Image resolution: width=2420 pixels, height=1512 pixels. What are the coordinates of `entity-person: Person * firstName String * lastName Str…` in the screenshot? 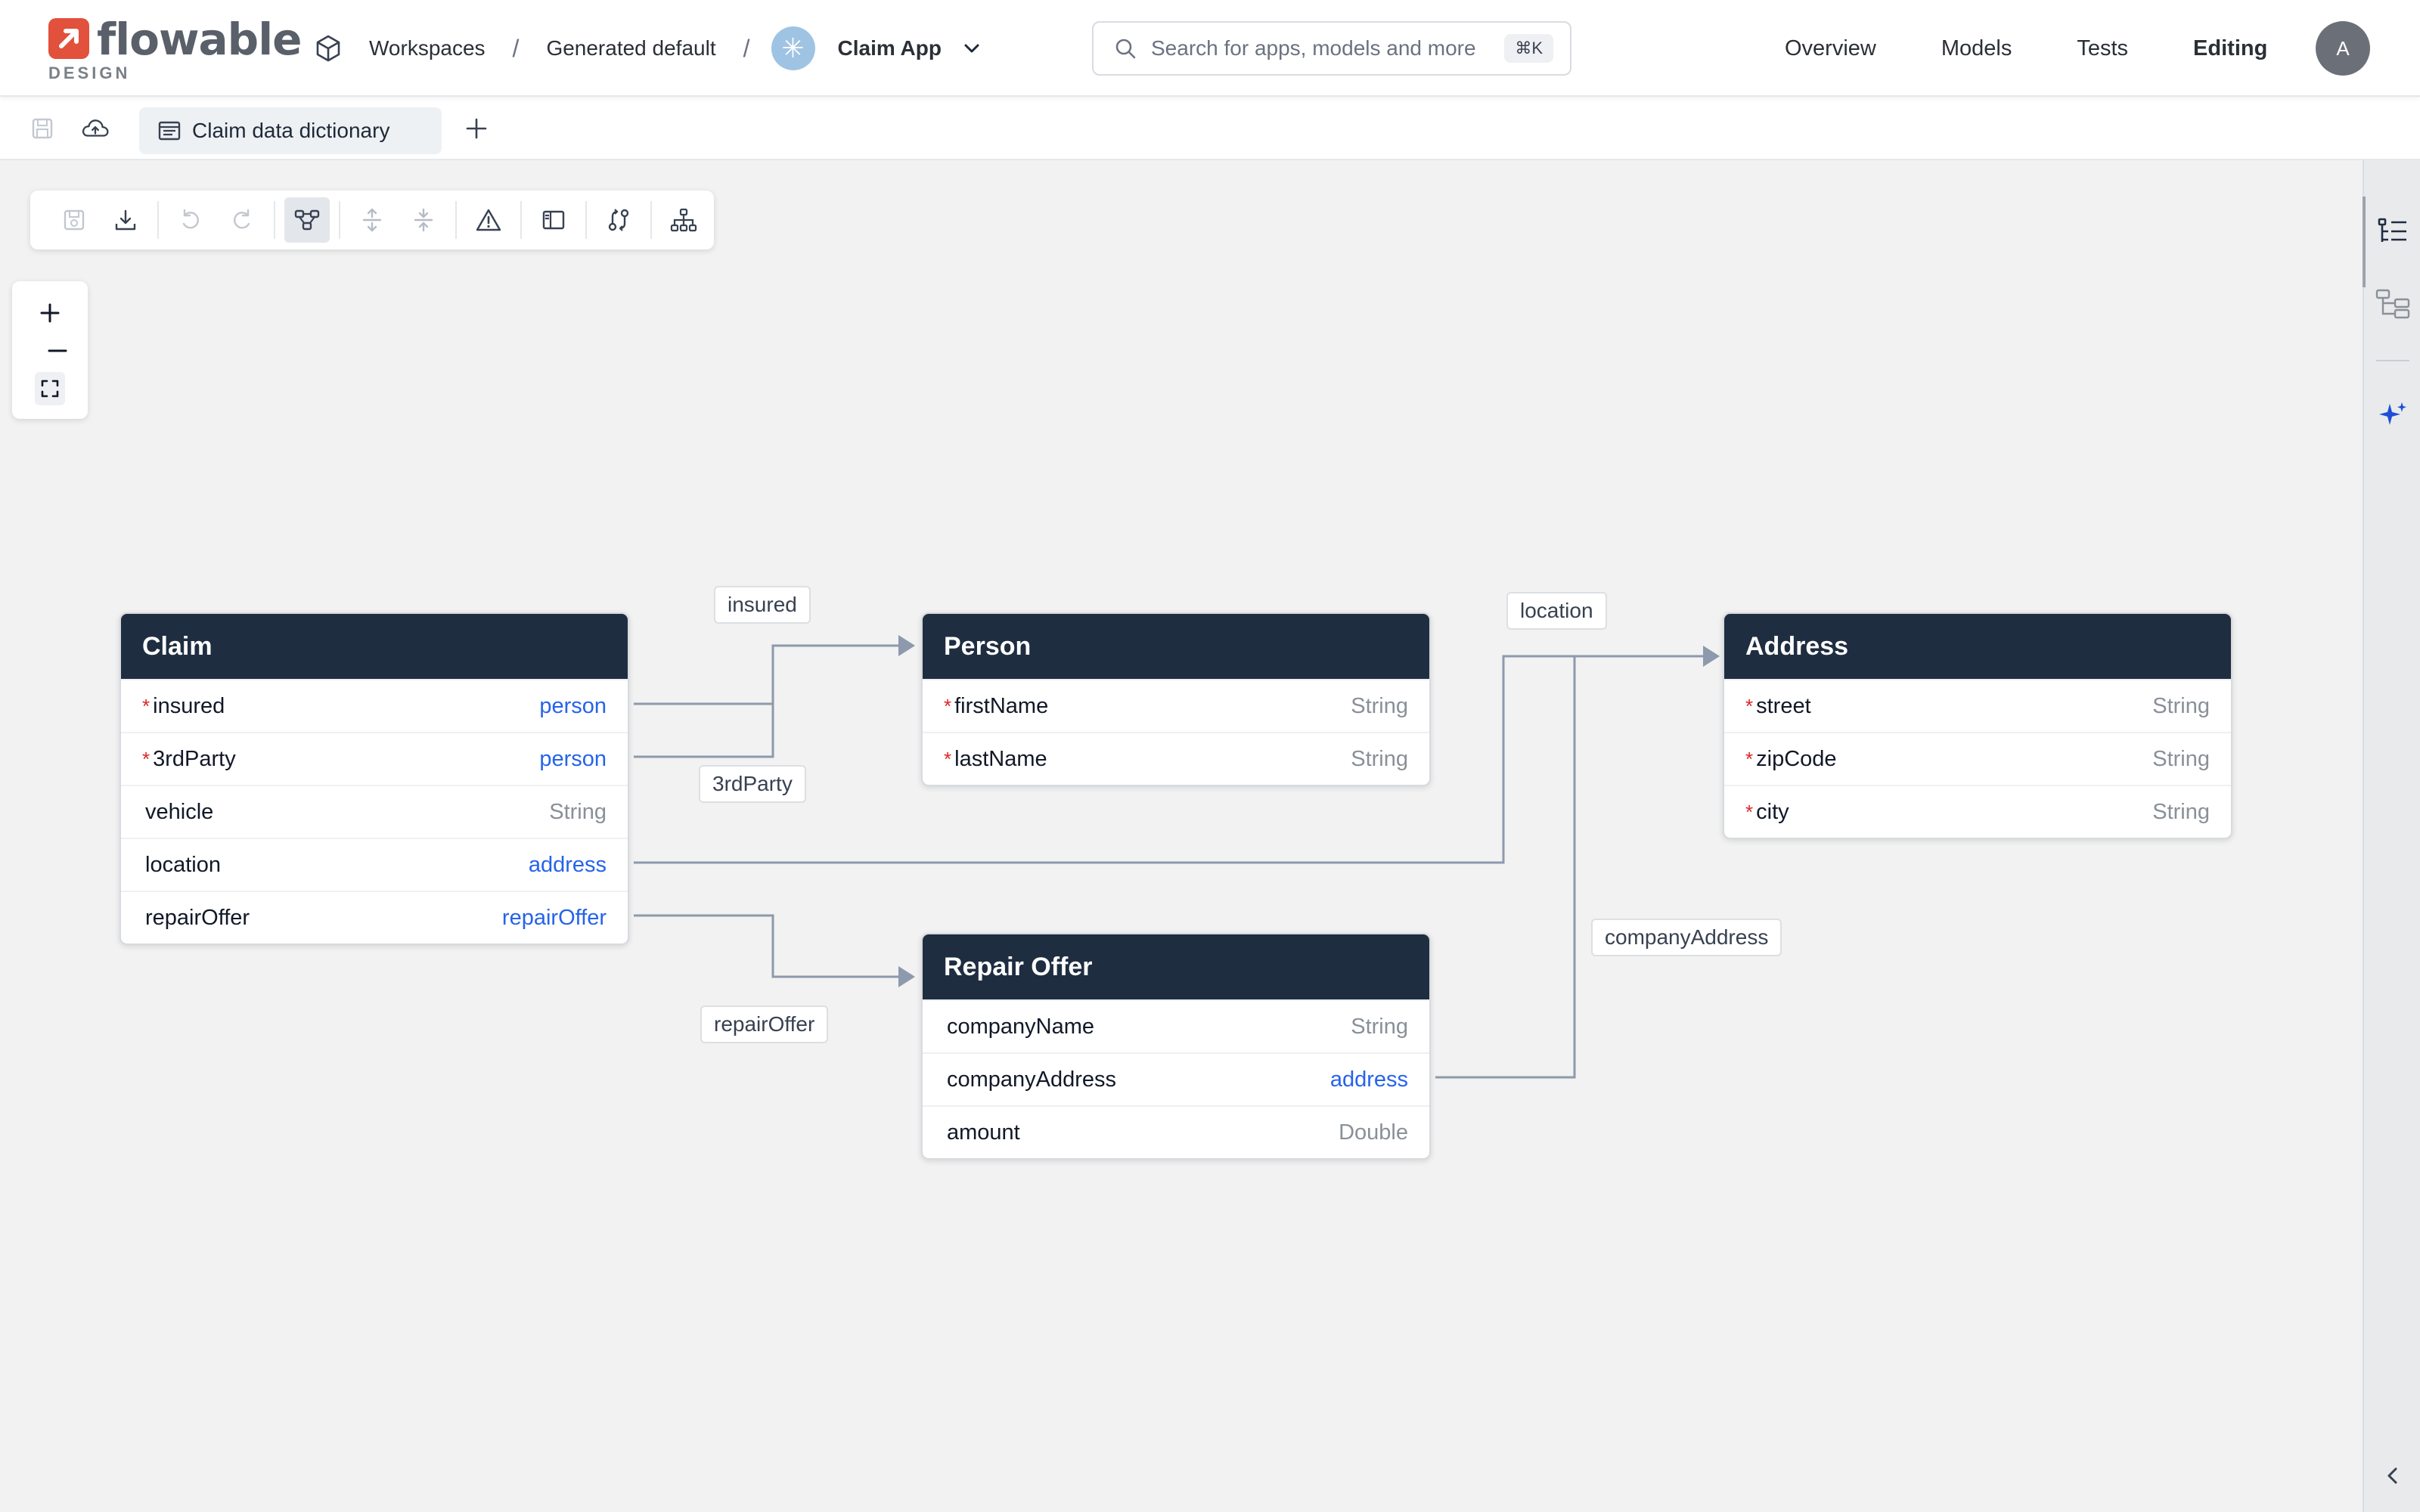 It's located at (1176, 699).